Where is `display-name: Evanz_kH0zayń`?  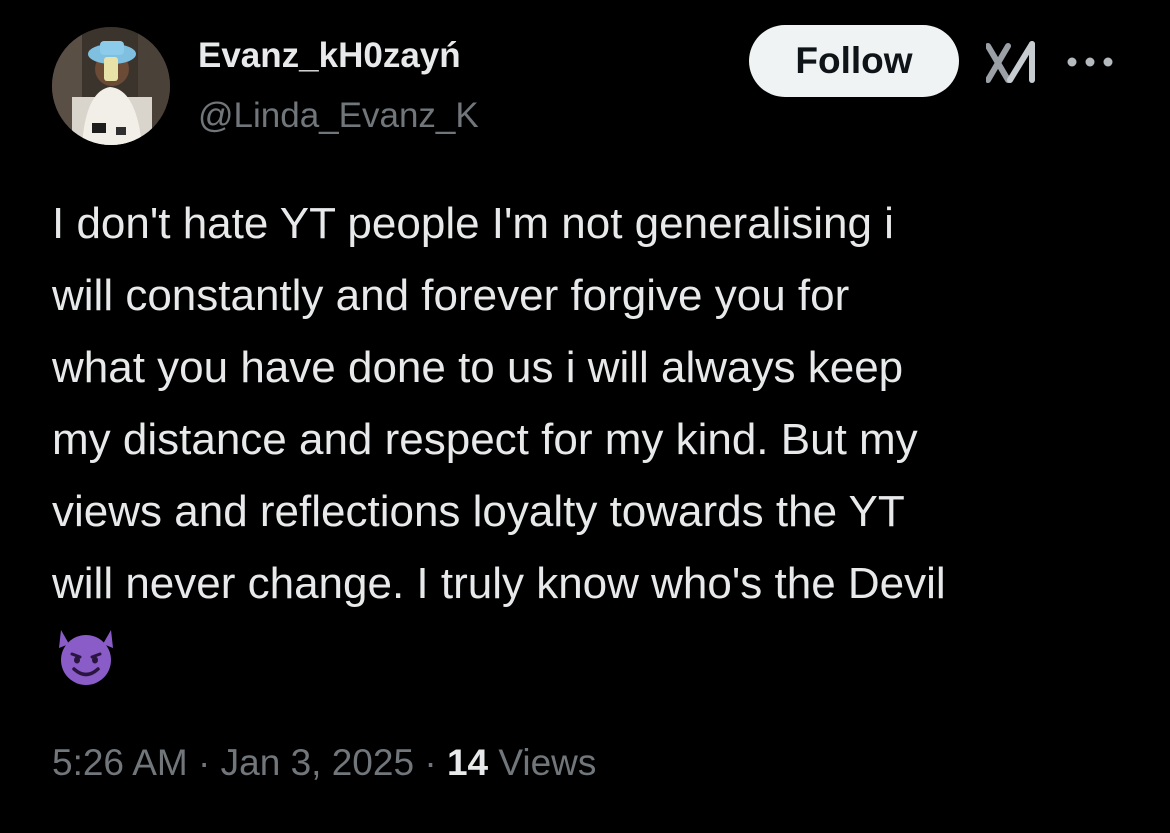 display-name: Evanz_kH0zayń is located at coordinates (329, 56).